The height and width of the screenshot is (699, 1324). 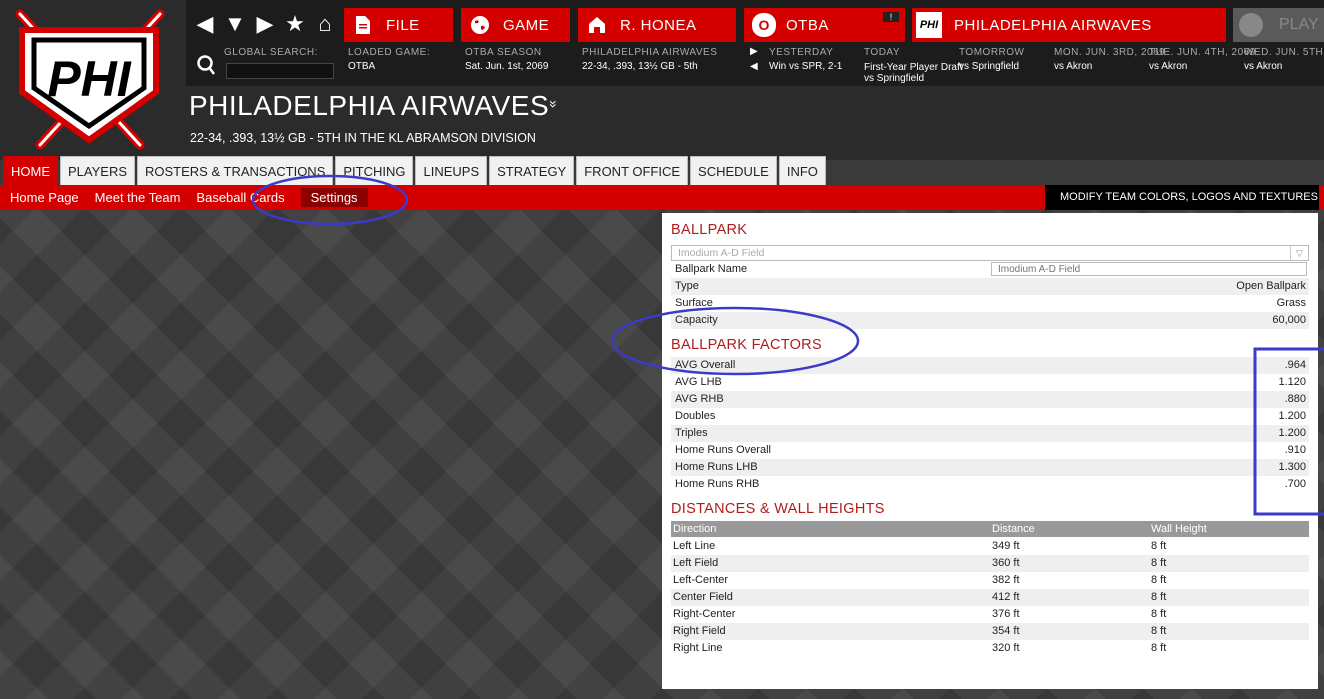 What do you see at coordinates (802, 171) in the screenshot?
I see `tab-info: INFO` at bounding box center [802, 171].